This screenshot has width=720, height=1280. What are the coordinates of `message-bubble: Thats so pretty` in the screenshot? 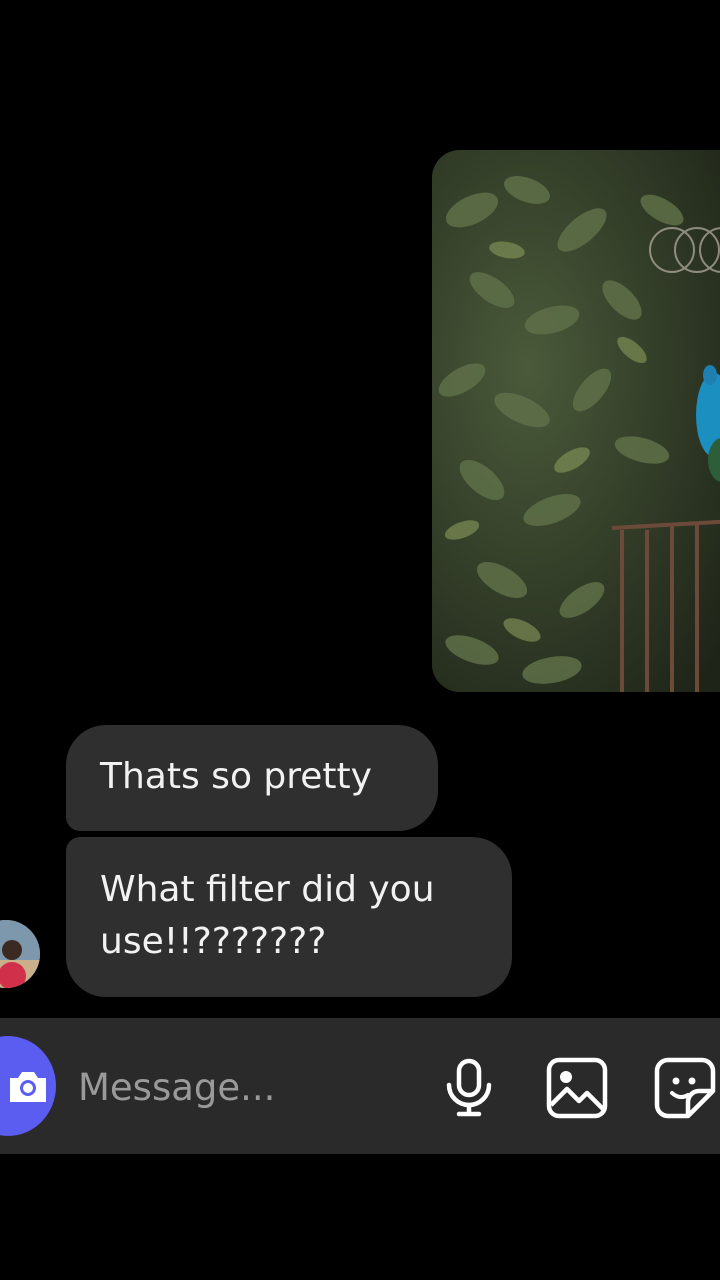 It's located at (252, 778).